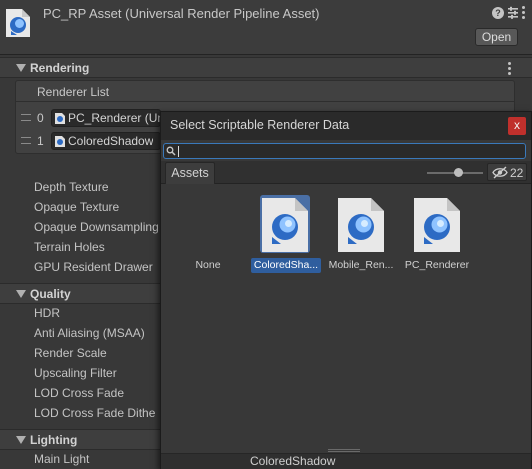 The width and height of the screenshot is (532, 469). I want to click on rendering-section-header: Rendering, so click(266, 67).